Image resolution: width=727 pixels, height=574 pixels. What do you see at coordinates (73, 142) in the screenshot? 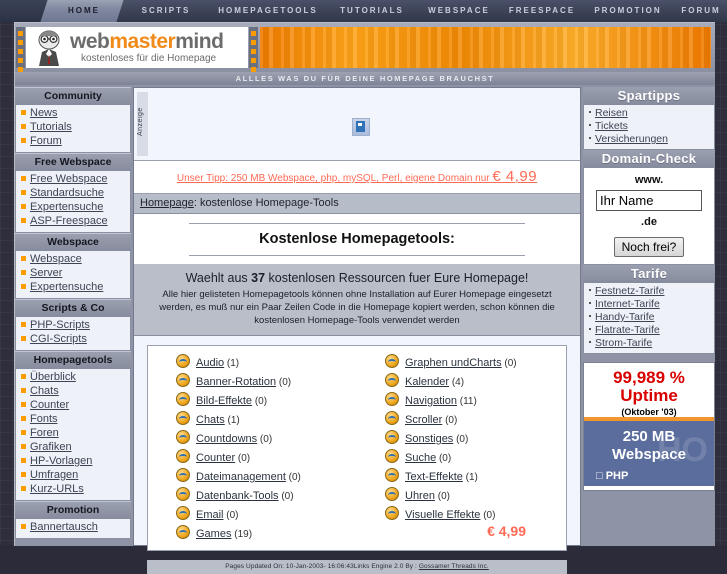
I see `sidebar-item-forum: Forum` at bounding box center [73, 142].